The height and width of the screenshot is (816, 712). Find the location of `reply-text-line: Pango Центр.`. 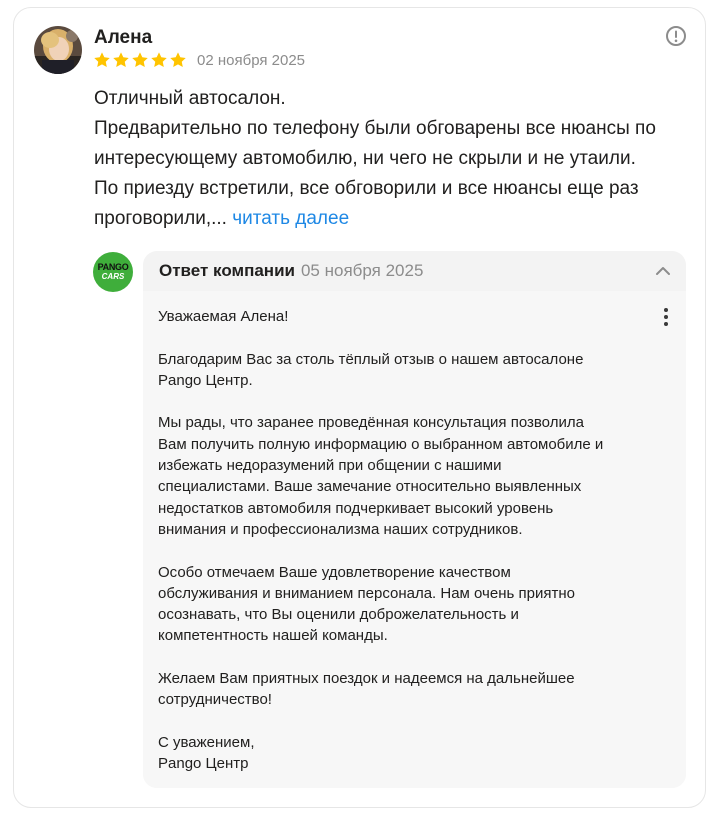

reply-text-line: Pango Центр. is located at coordinates (205, 380).